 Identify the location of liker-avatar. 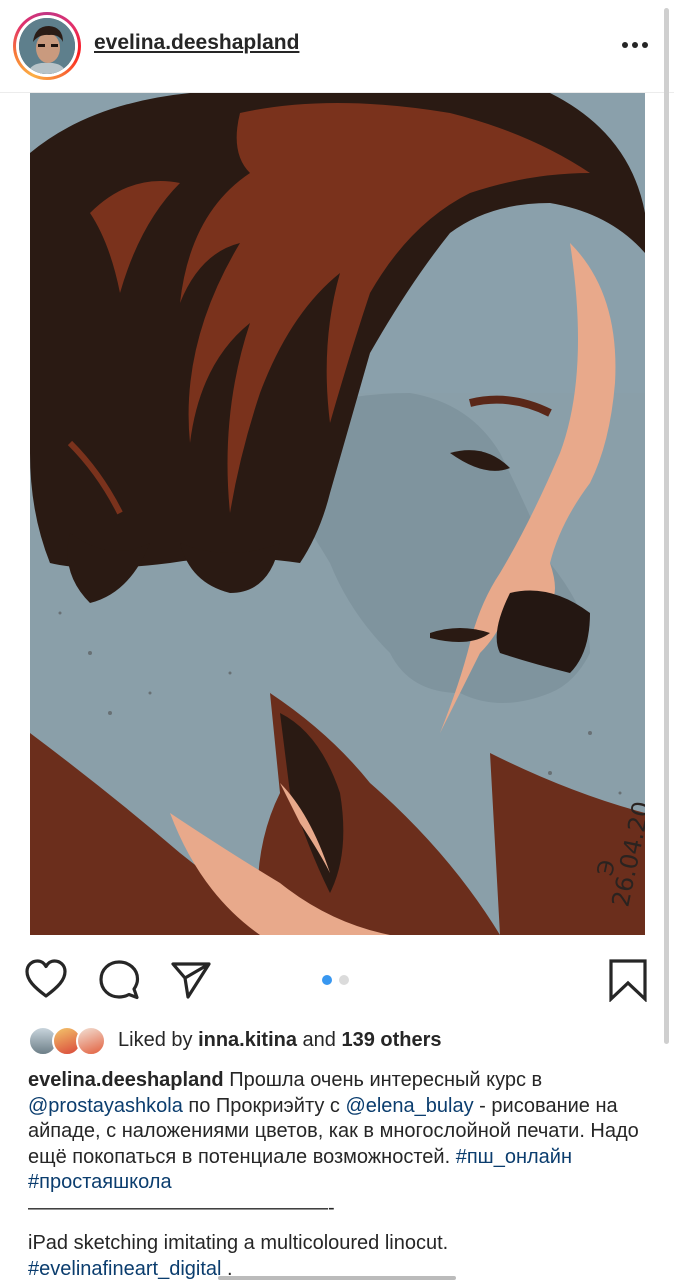
(91, 1041).